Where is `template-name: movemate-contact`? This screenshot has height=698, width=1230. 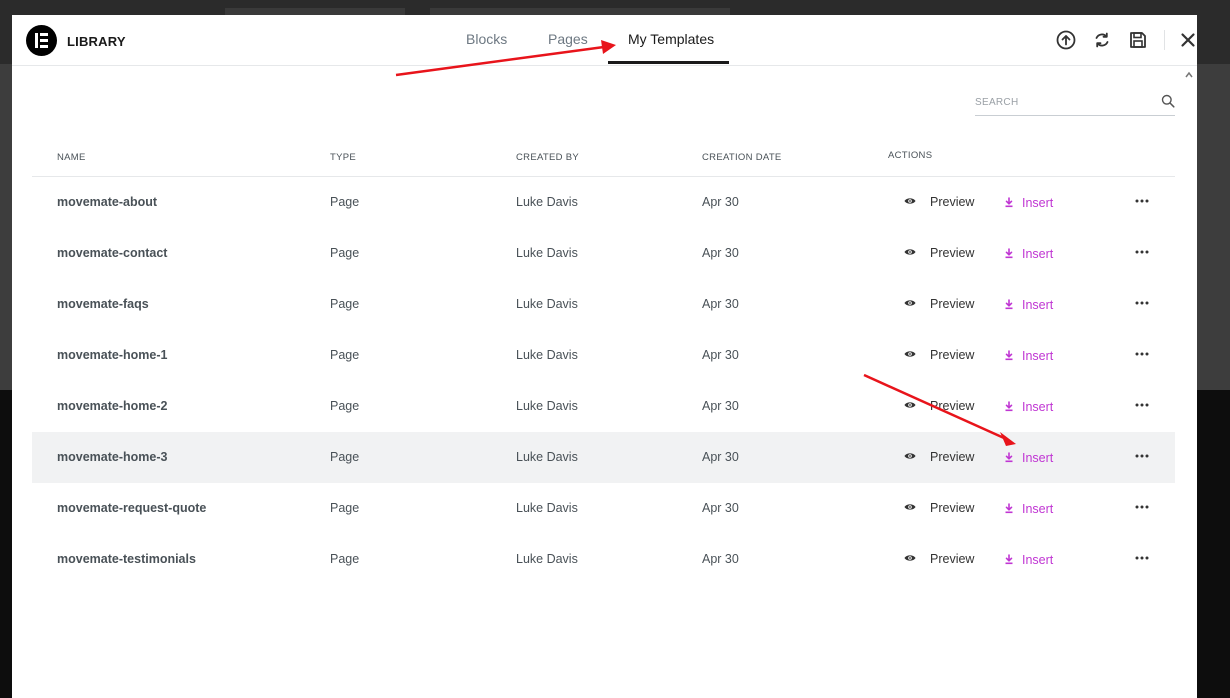 template-name: movemate-contact is located at coordinates (112, 253).